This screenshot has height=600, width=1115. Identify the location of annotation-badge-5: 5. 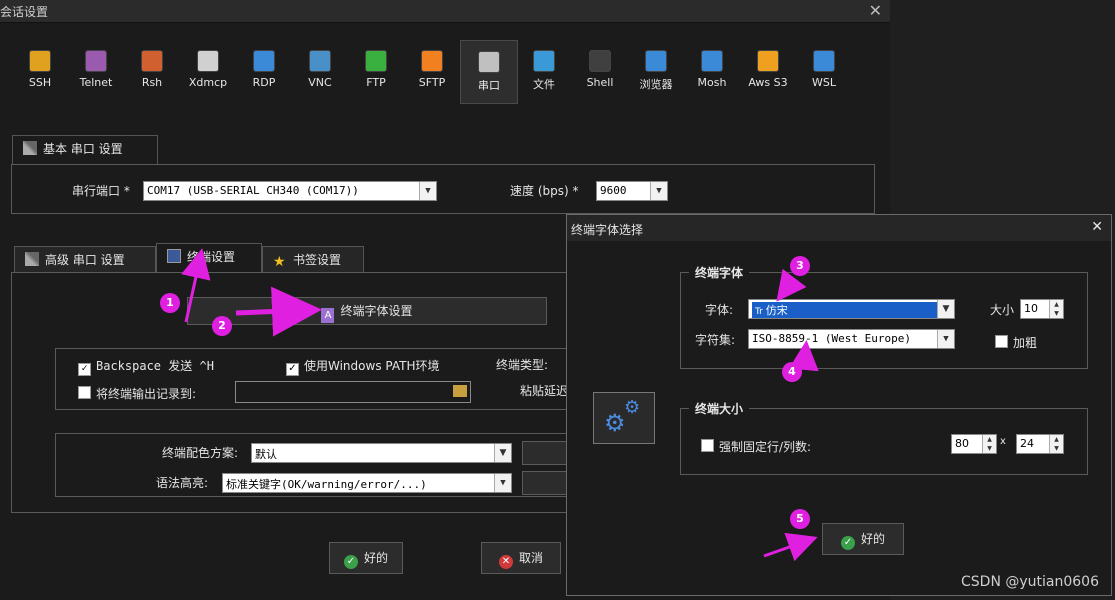
(800, 519).